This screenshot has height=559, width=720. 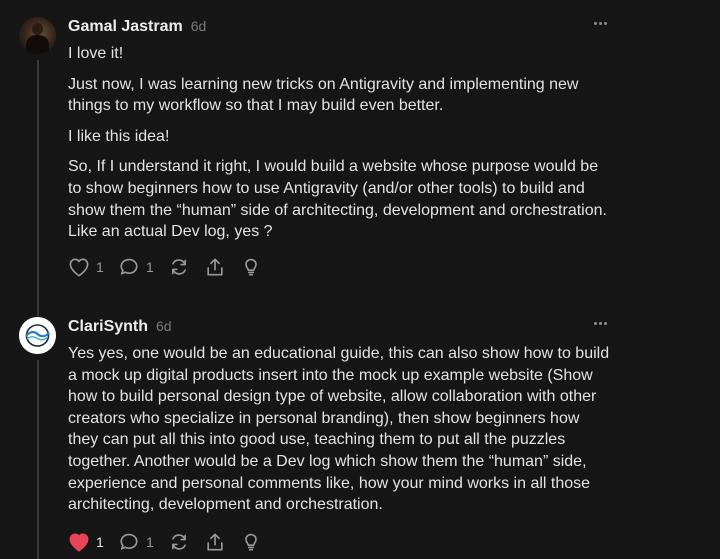 What do you see at coordinates (125, 27) in the screenshot?
I see `author-name: Gamal Jastram` at bounding box center [125, 27].